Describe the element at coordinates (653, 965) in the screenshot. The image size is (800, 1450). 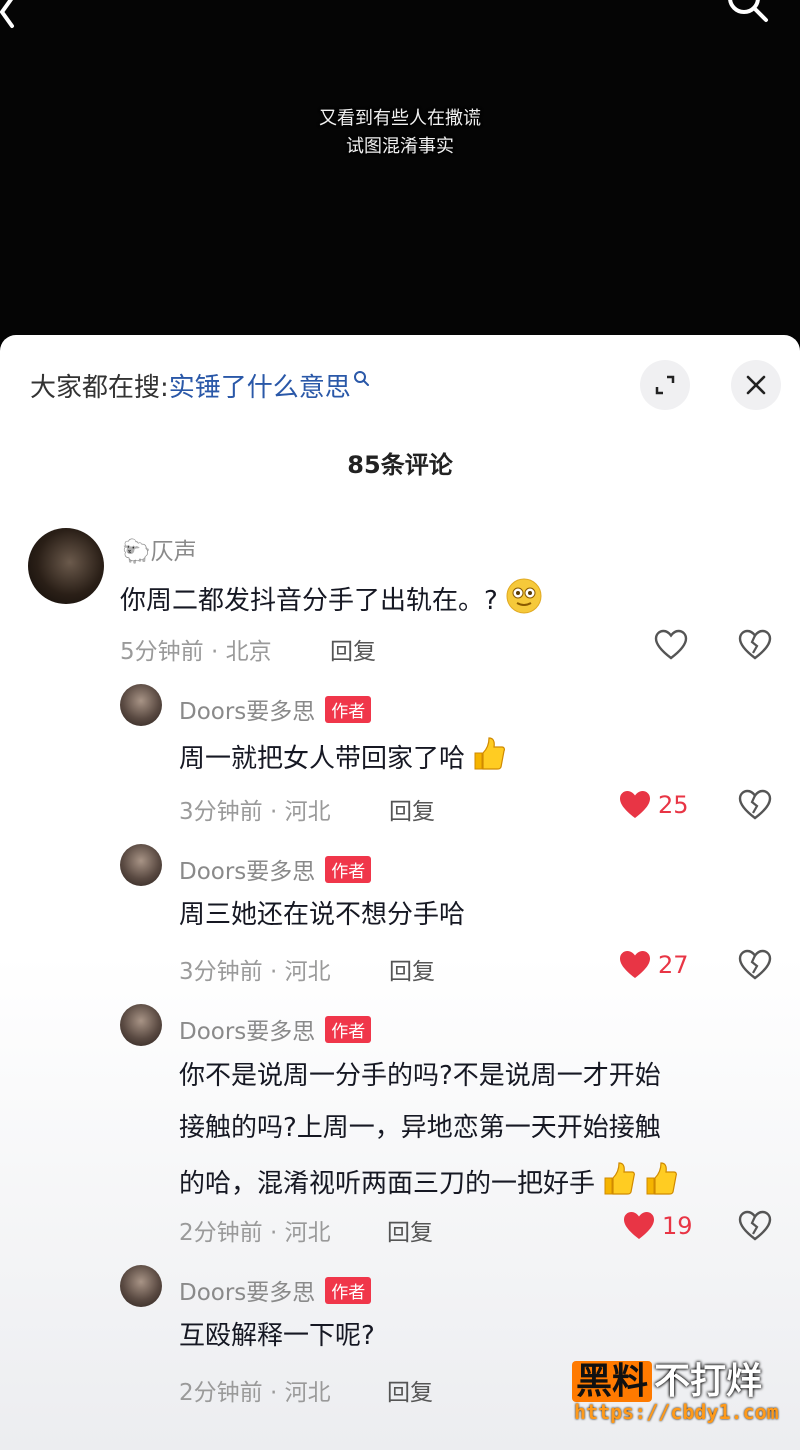
I see `like-button: 27` at that location.